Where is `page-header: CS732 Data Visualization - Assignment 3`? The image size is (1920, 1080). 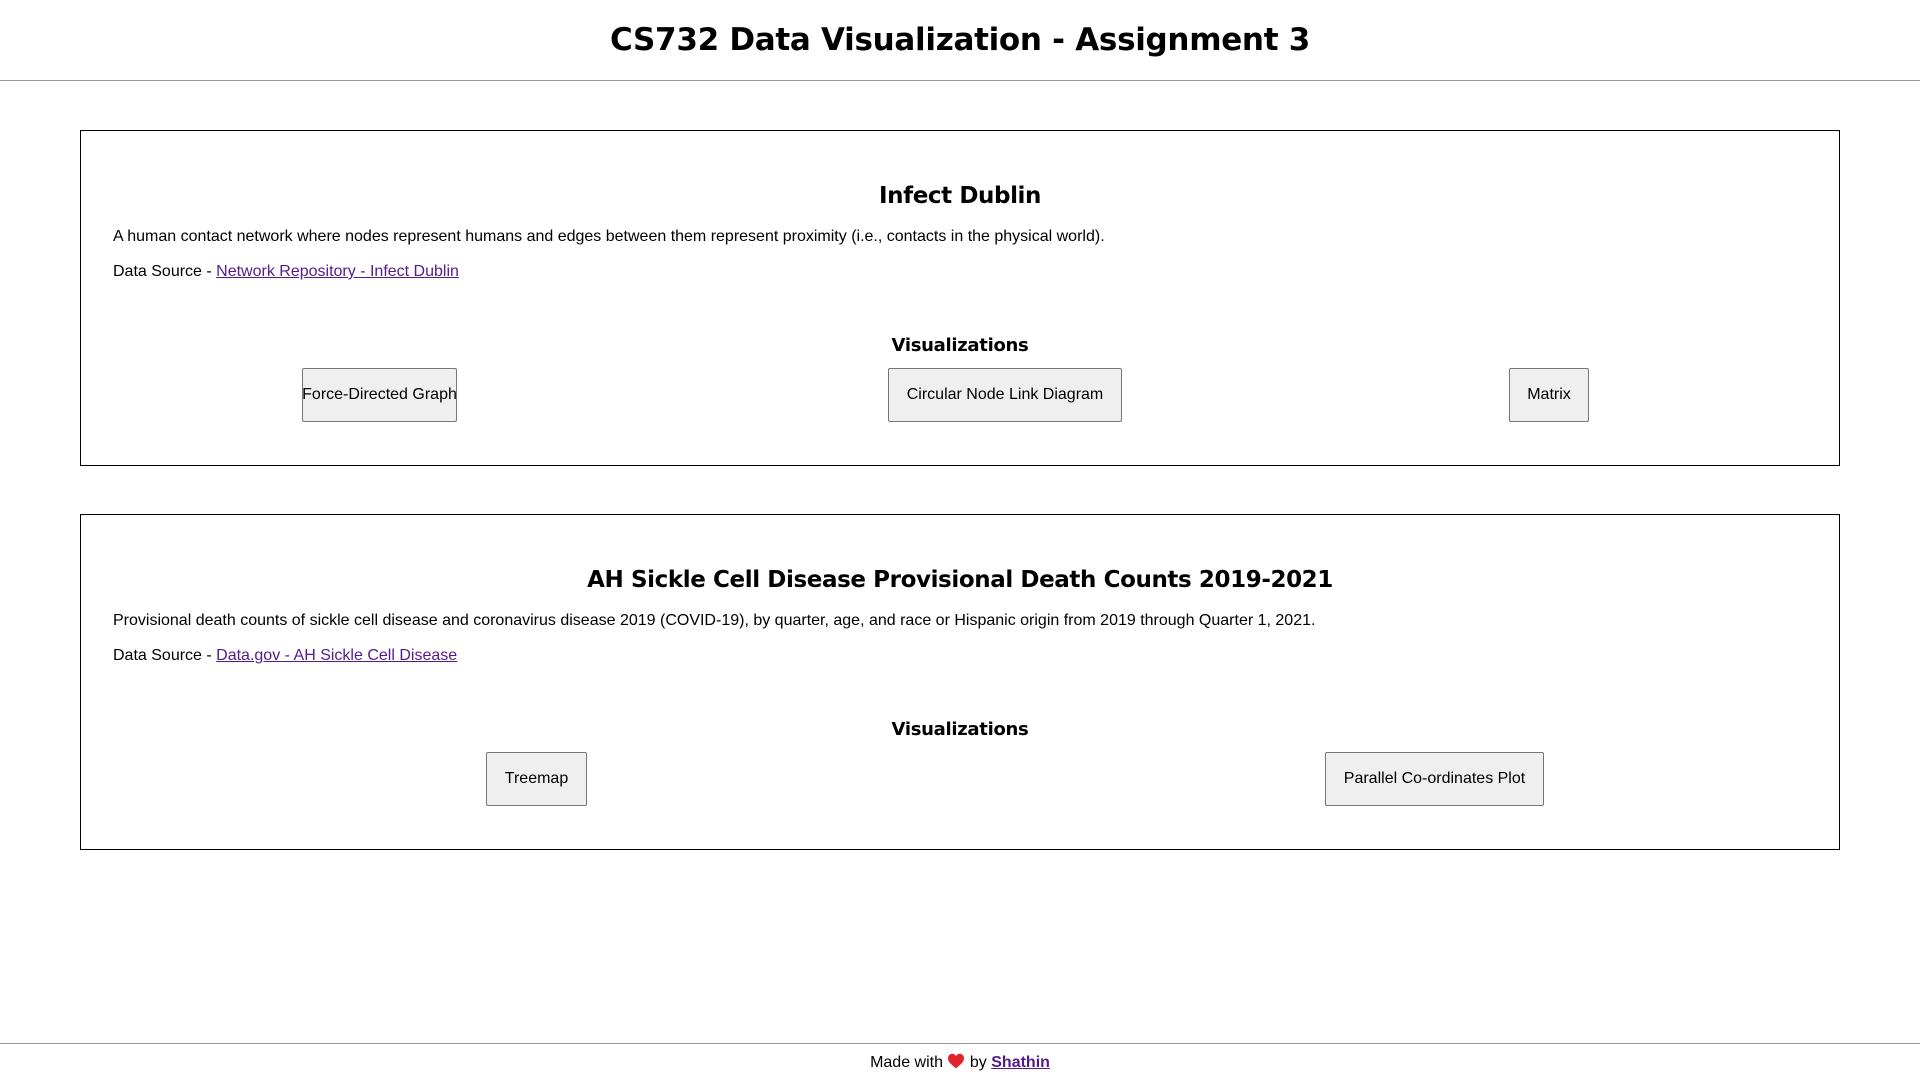
page-header: CS732 Data Visualization - Assignment 3 is located at coordinates (960, 40).